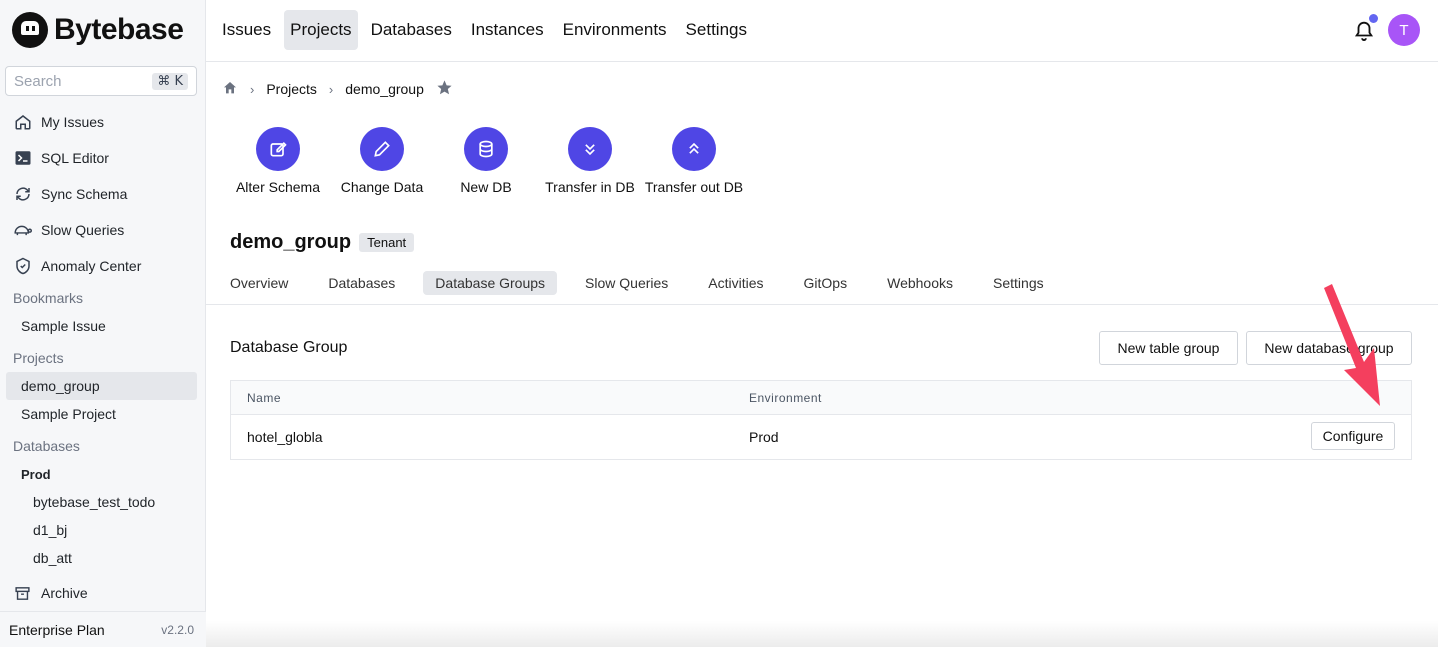  I want to click on nav-environments: Environments, so click(615, 30).